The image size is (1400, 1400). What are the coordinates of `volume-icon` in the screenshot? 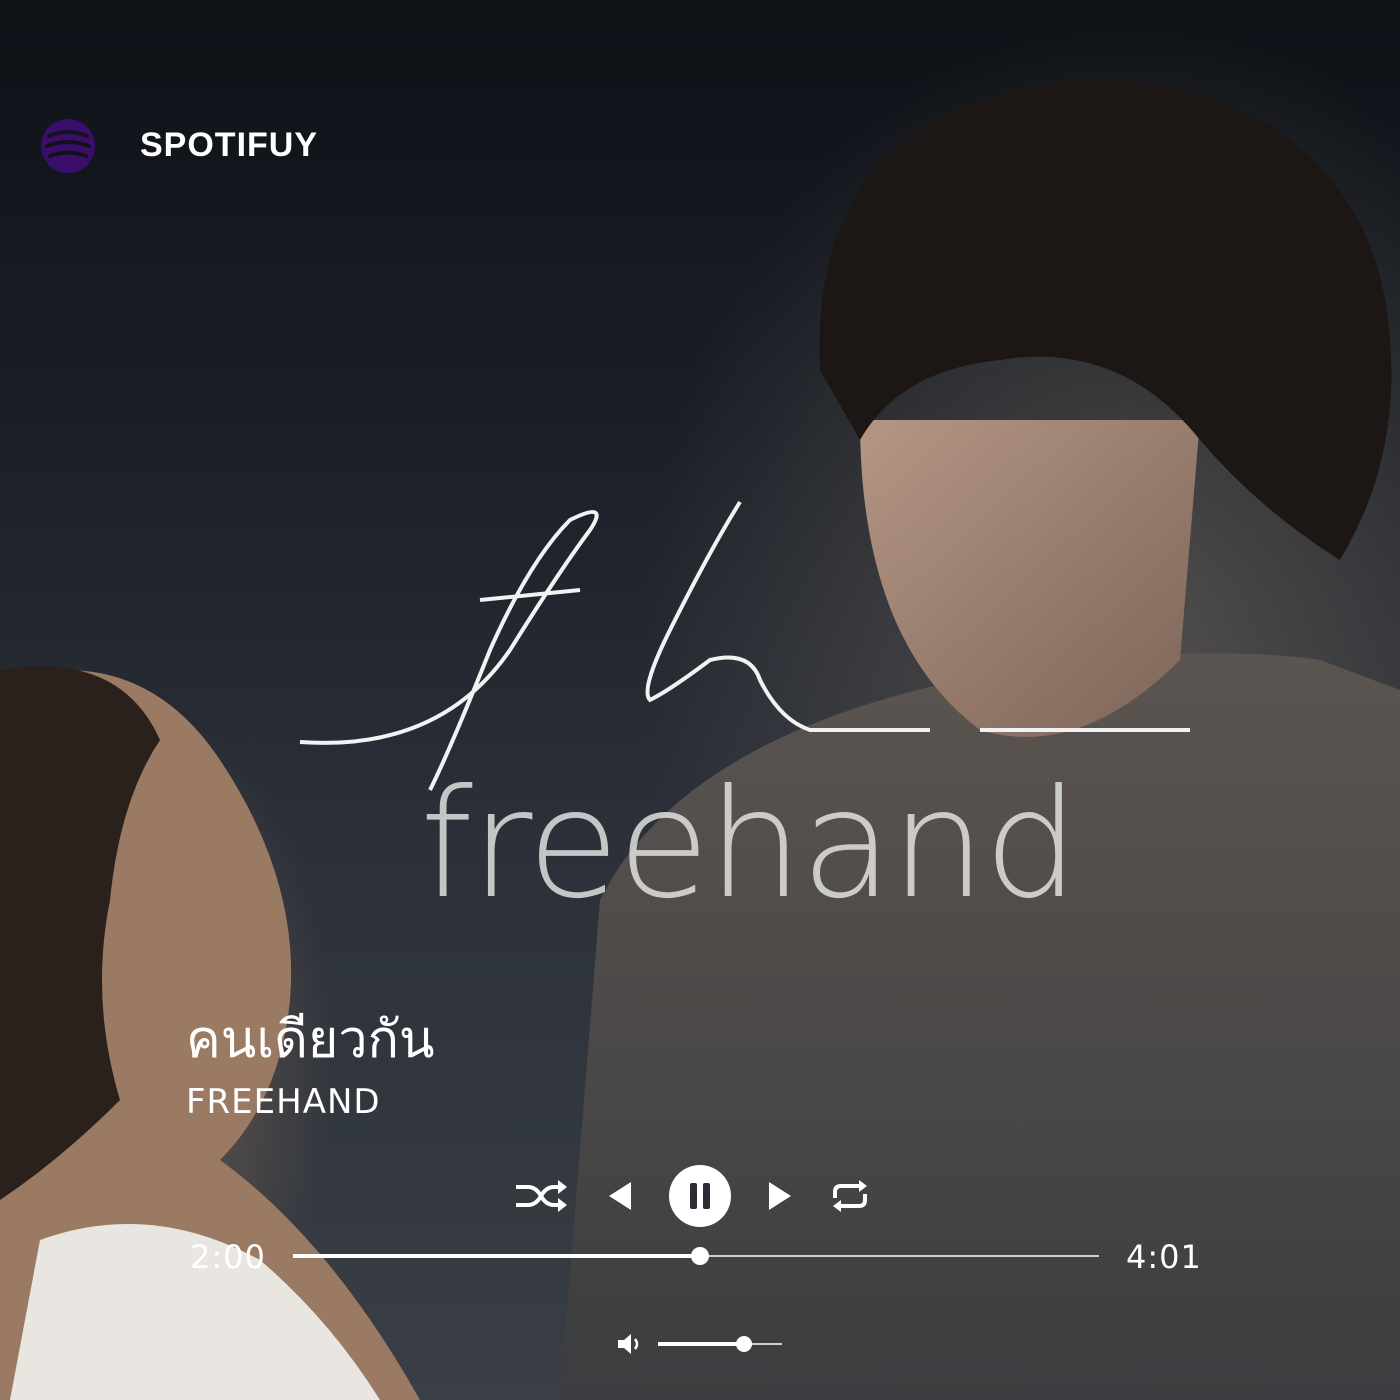 It's located at (628, 1344).